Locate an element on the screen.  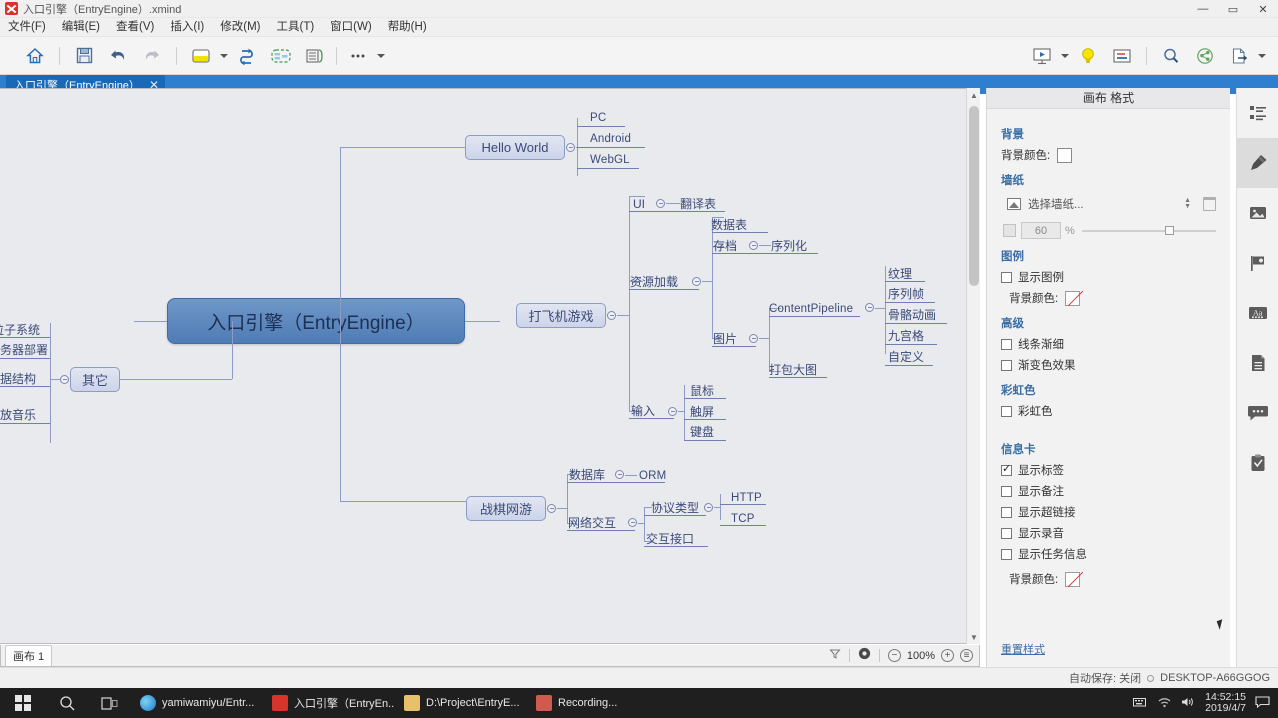
map-node-webgl: WebGL is located at coordinates (610, 160).